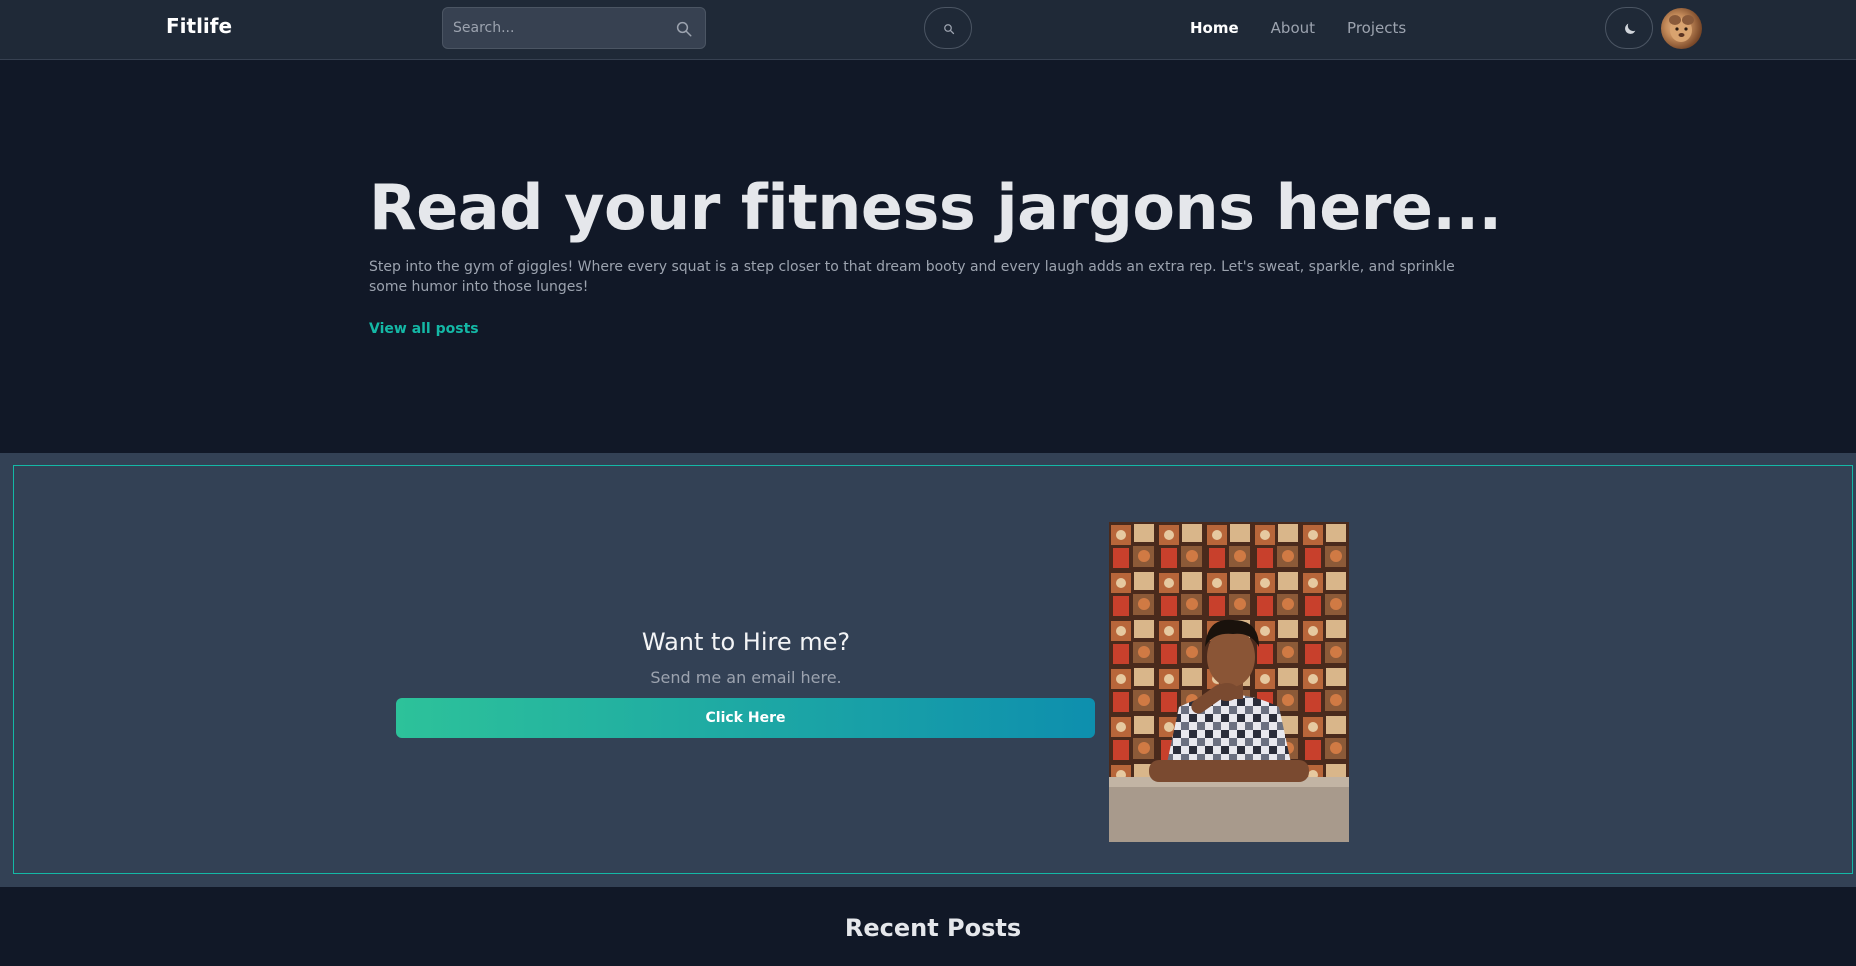 Image resolution: width=1856 pixels, height=966 pixels. Describe the element at coordinates (424, 329) in the screenshot. I see `view-all-posts-link: View all posts` at that location.